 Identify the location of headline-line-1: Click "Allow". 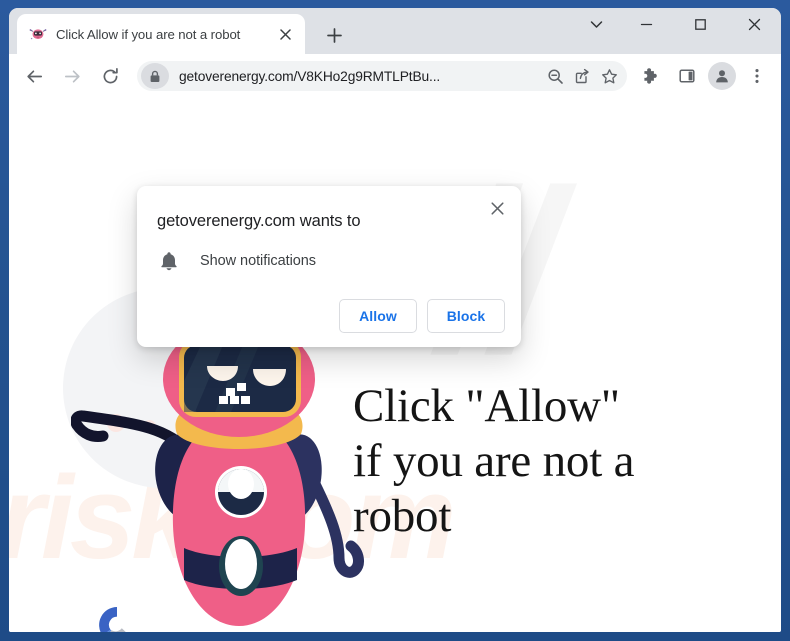
(486, 406).